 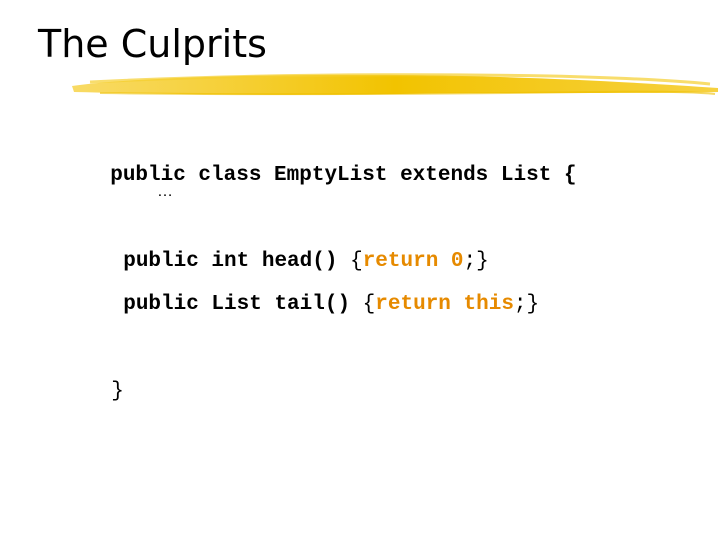 I want to click on slide-title: The Culprits, so click(x=152, y=44).